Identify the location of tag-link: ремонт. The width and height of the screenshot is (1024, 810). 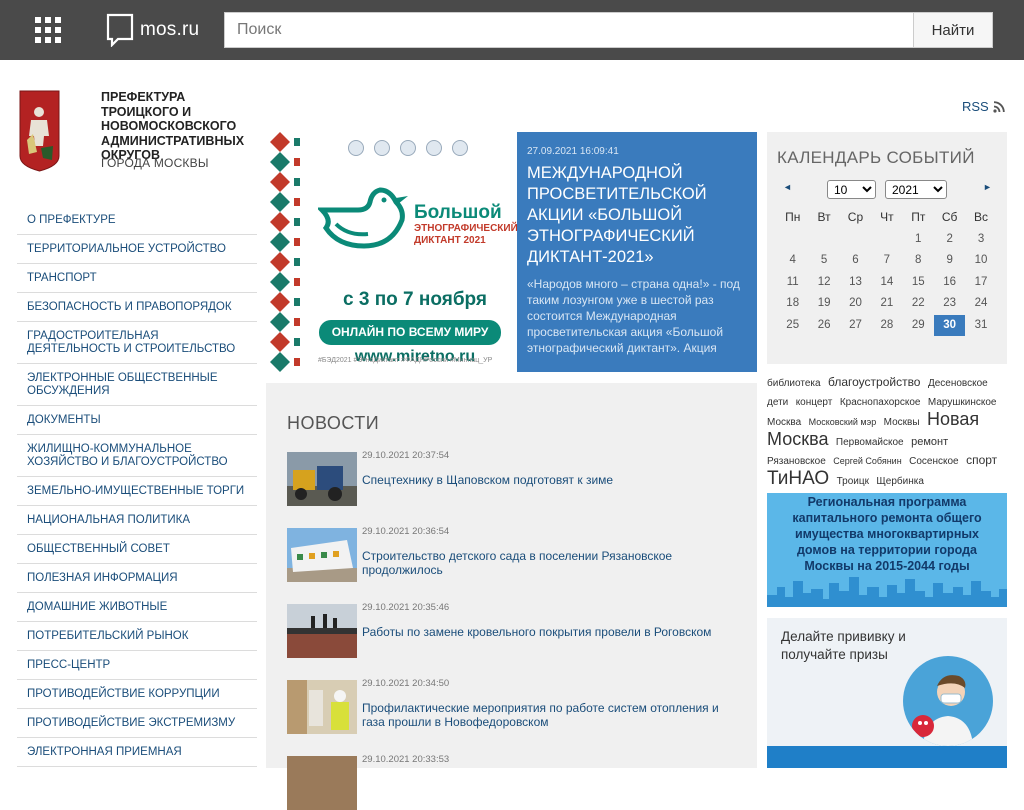
(929, 442).